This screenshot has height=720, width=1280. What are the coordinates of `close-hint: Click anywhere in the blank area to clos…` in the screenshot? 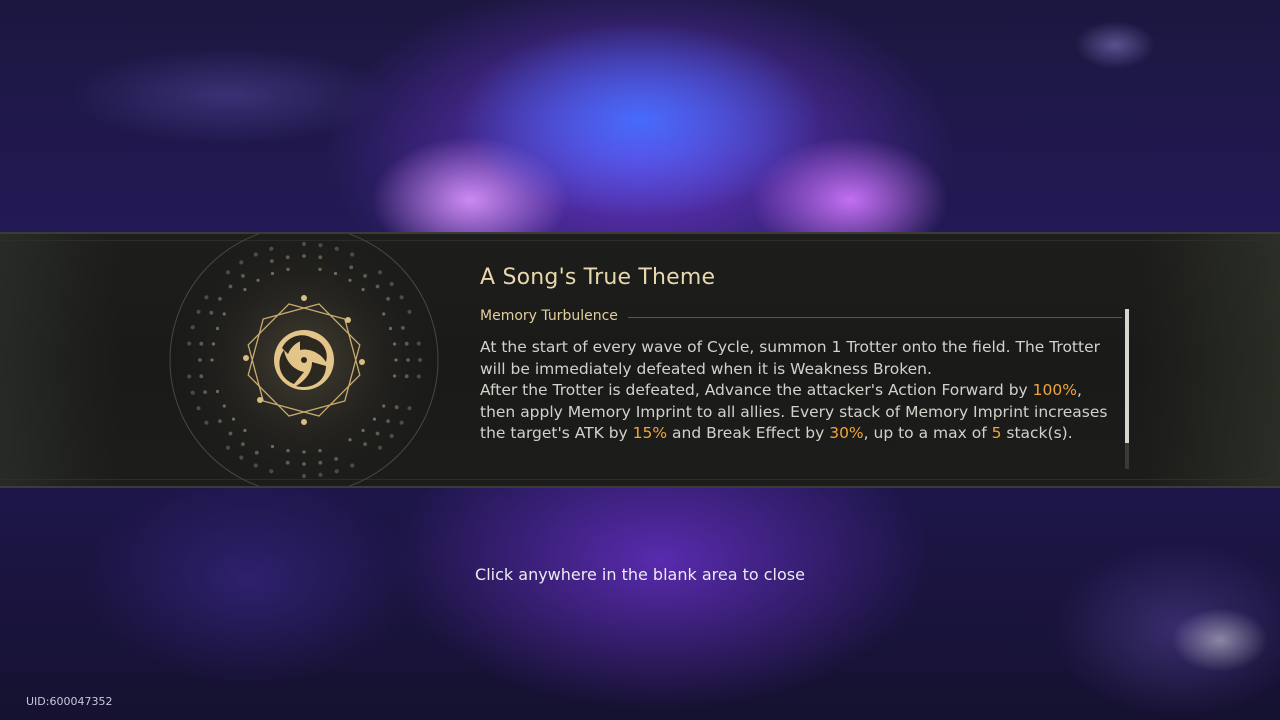 It's located at (640, 574).